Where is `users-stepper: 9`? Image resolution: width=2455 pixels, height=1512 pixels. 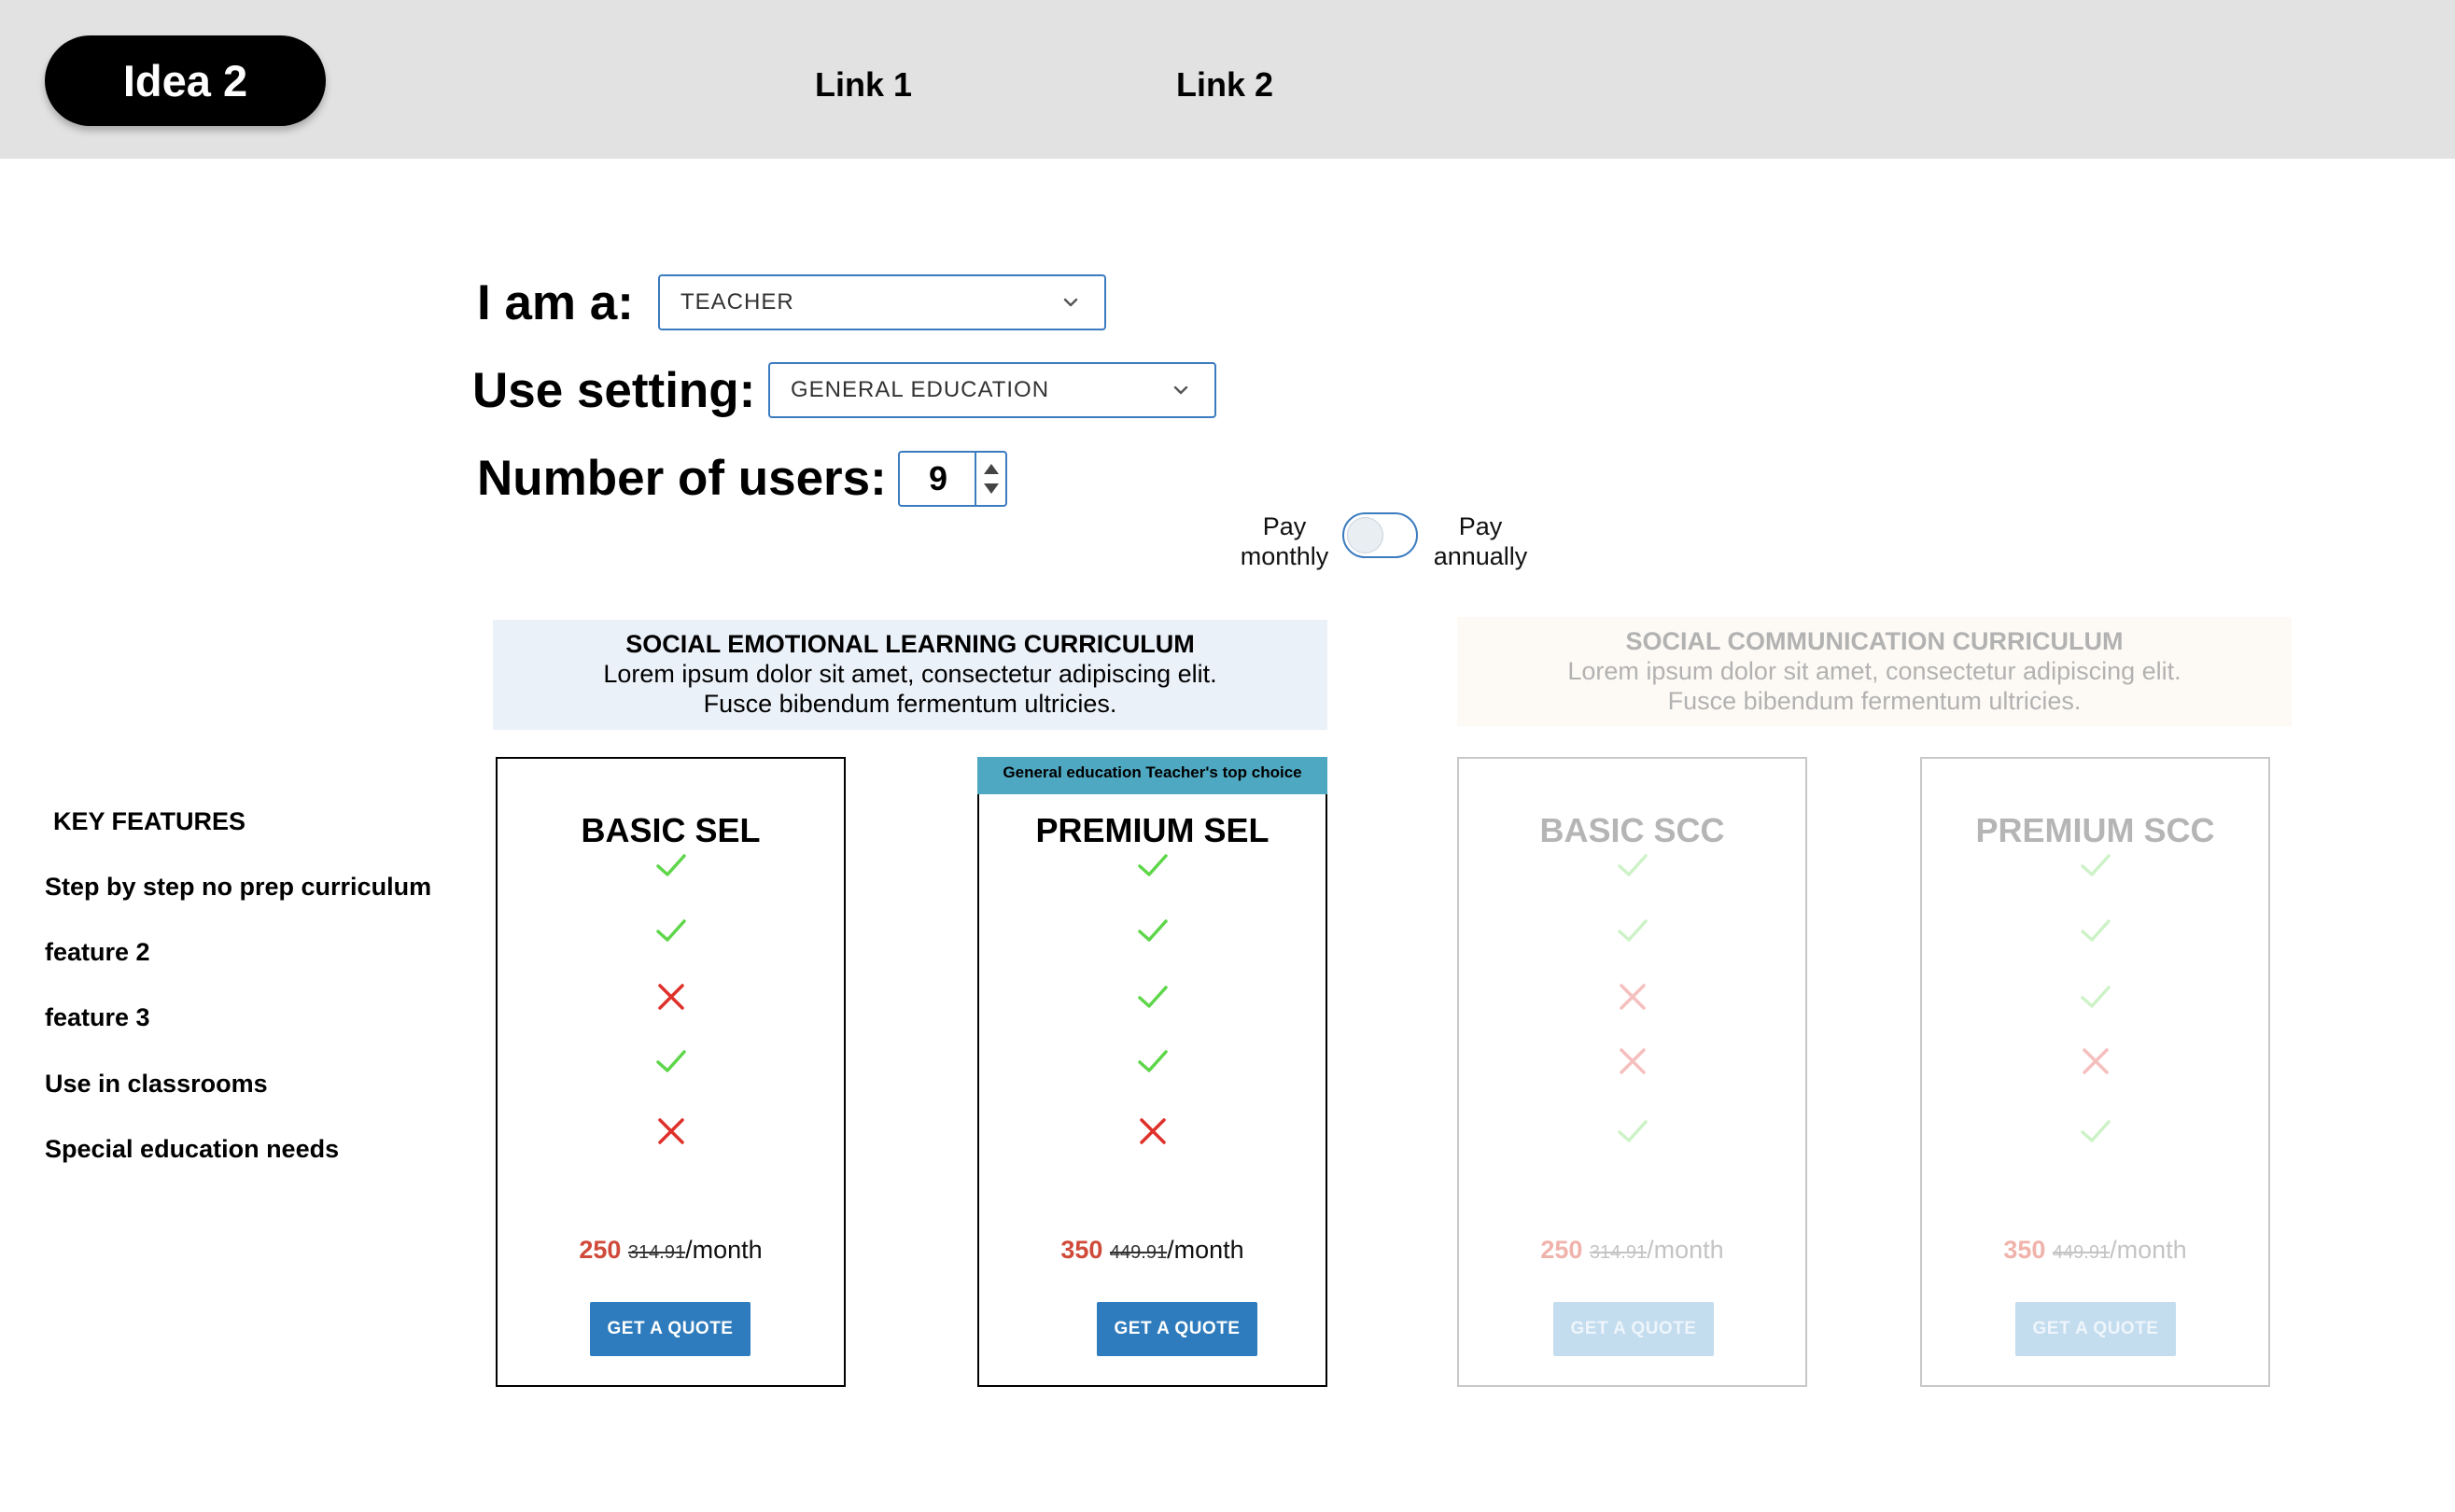 users-stepper: 9 is located at coordinates (952, 479).